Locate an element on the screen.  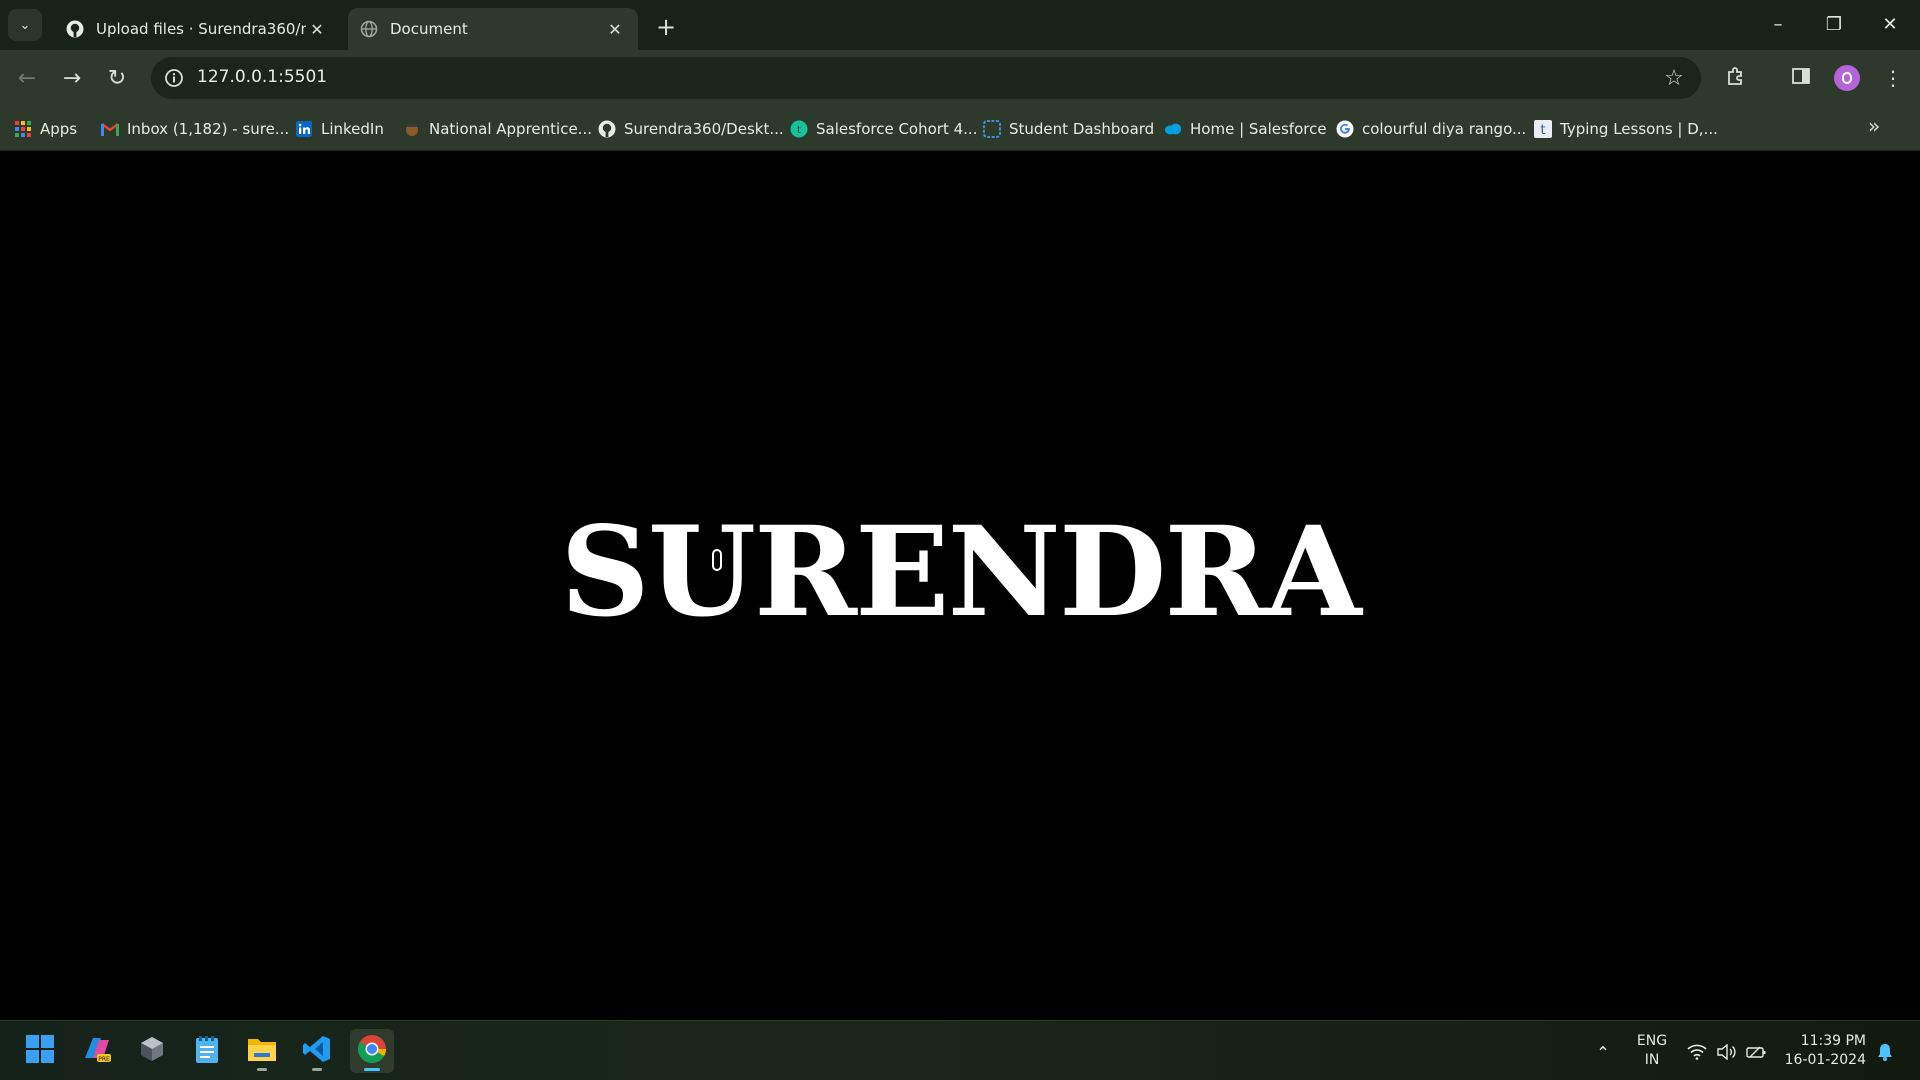
copilot-icon: PRE is located at coordinates (97, 1051).